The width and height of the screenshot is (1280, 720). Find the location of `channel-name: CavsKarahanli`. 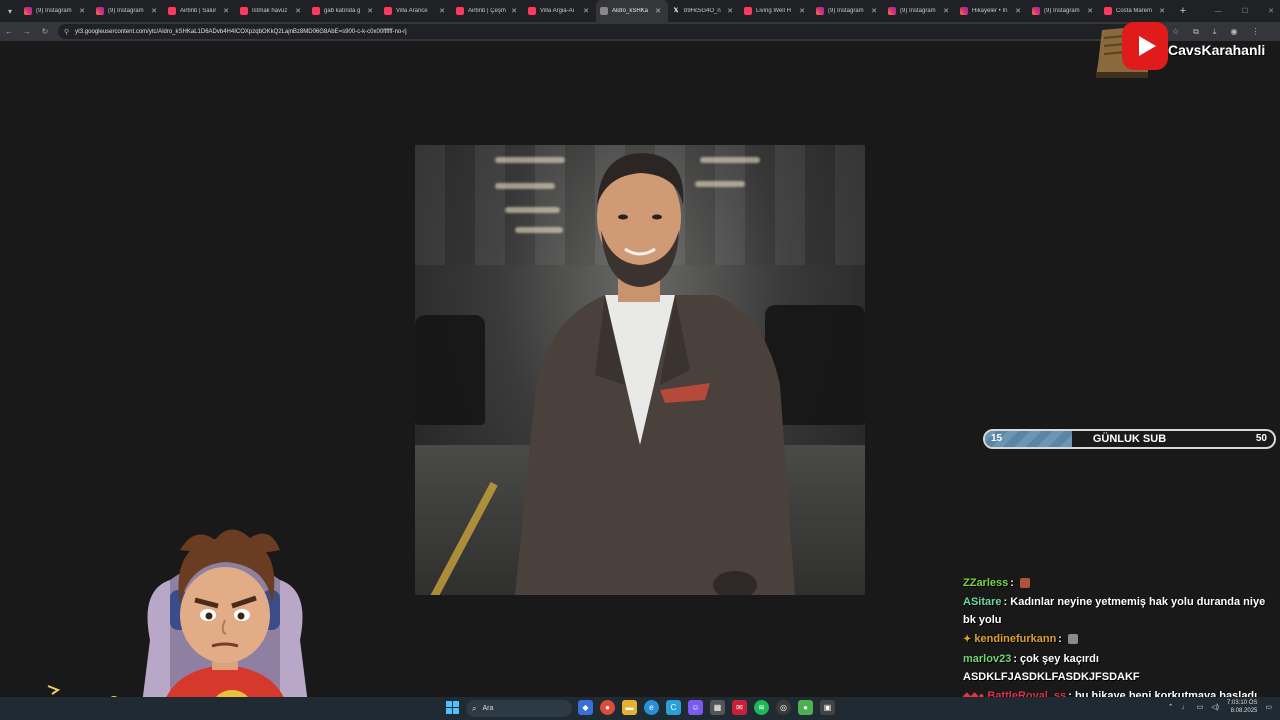

channel-name: CavsKarahanli is located at coordinates (1217, 50).